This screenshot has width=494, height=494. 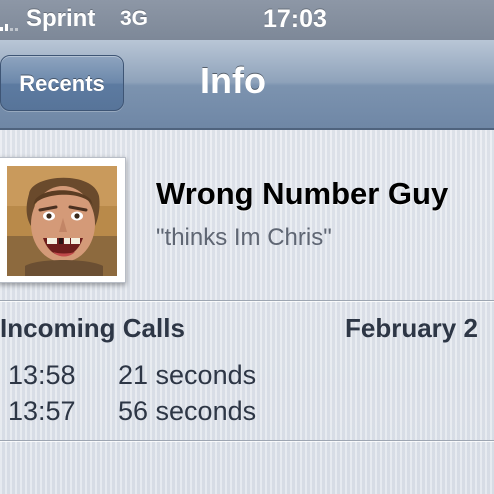 I want to click on status-bar: Sprint 3G 17:03, so click(x=247, y=20).